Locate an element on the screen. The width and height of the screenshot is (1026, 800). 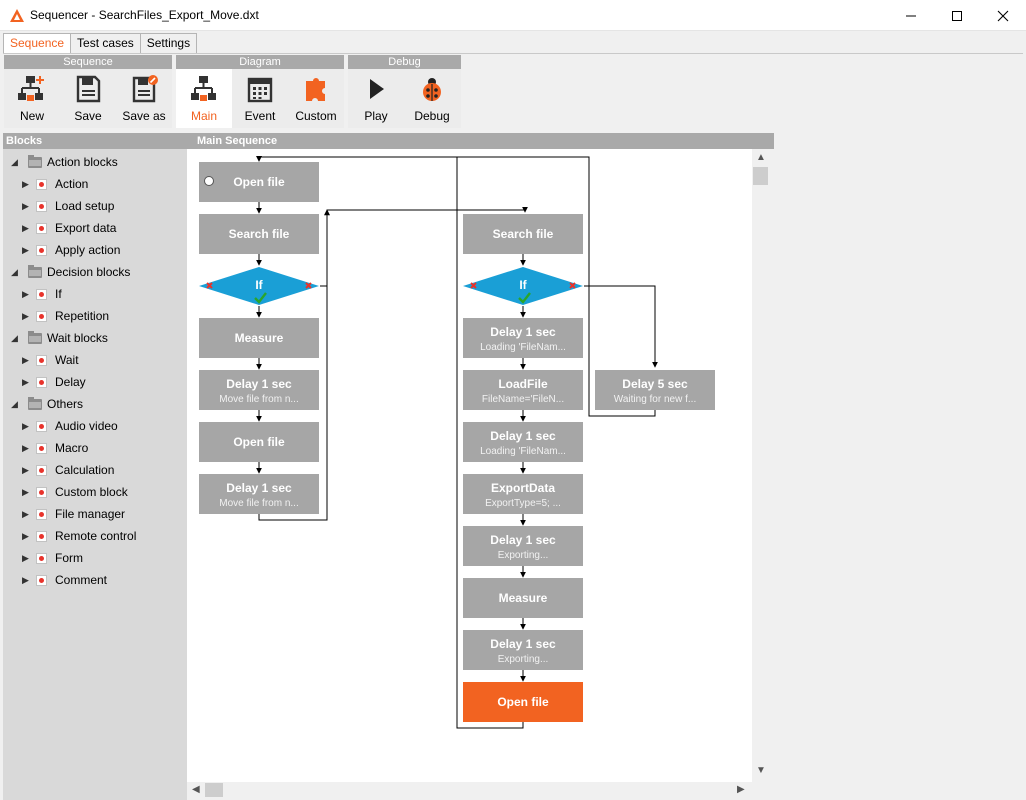
scroll-up-icon: ▲ is located at coordinates (761, 157).